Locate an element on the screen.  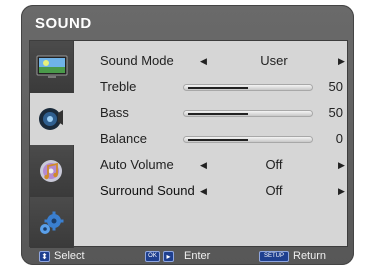
bass-slider is located at coordinates (248, 113).